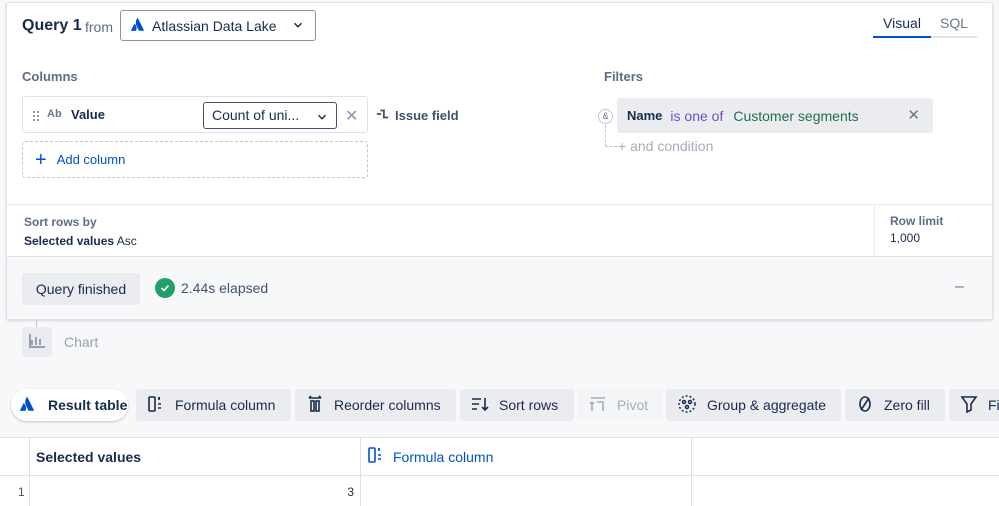 This screenshot has height=506, width=999. Describe the element at coordinates (165, 288) in the screenshot. I see `check-circle-icon` at that location.